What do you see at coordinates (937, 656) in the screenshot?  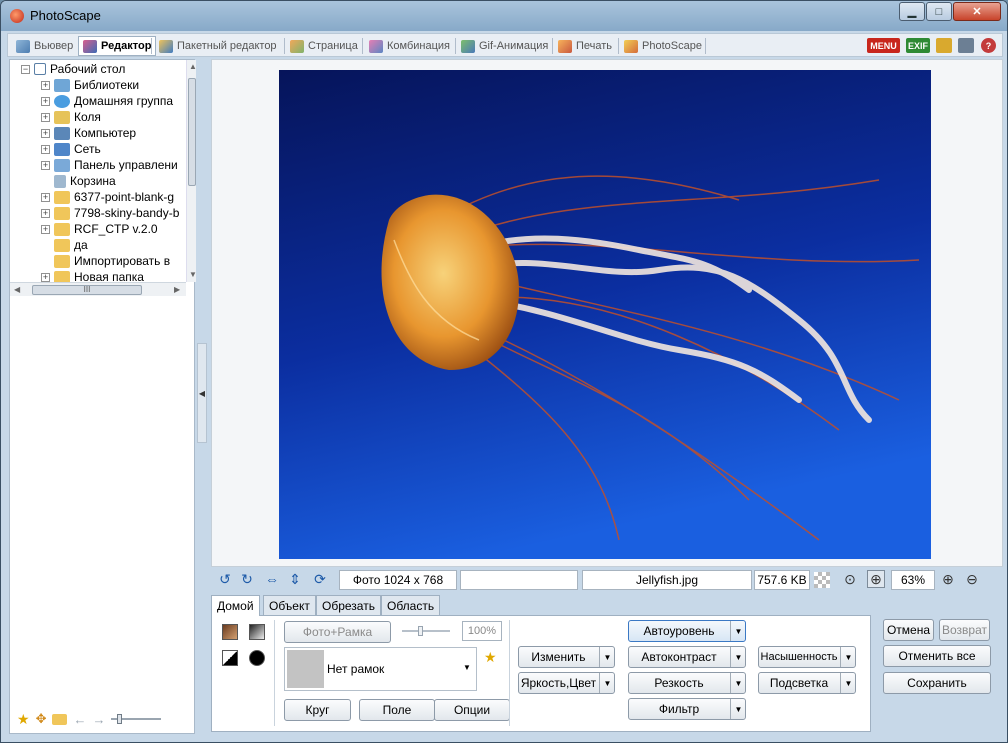 I see `undo-all-button: Отменить все` at bounding box center [937, 656].